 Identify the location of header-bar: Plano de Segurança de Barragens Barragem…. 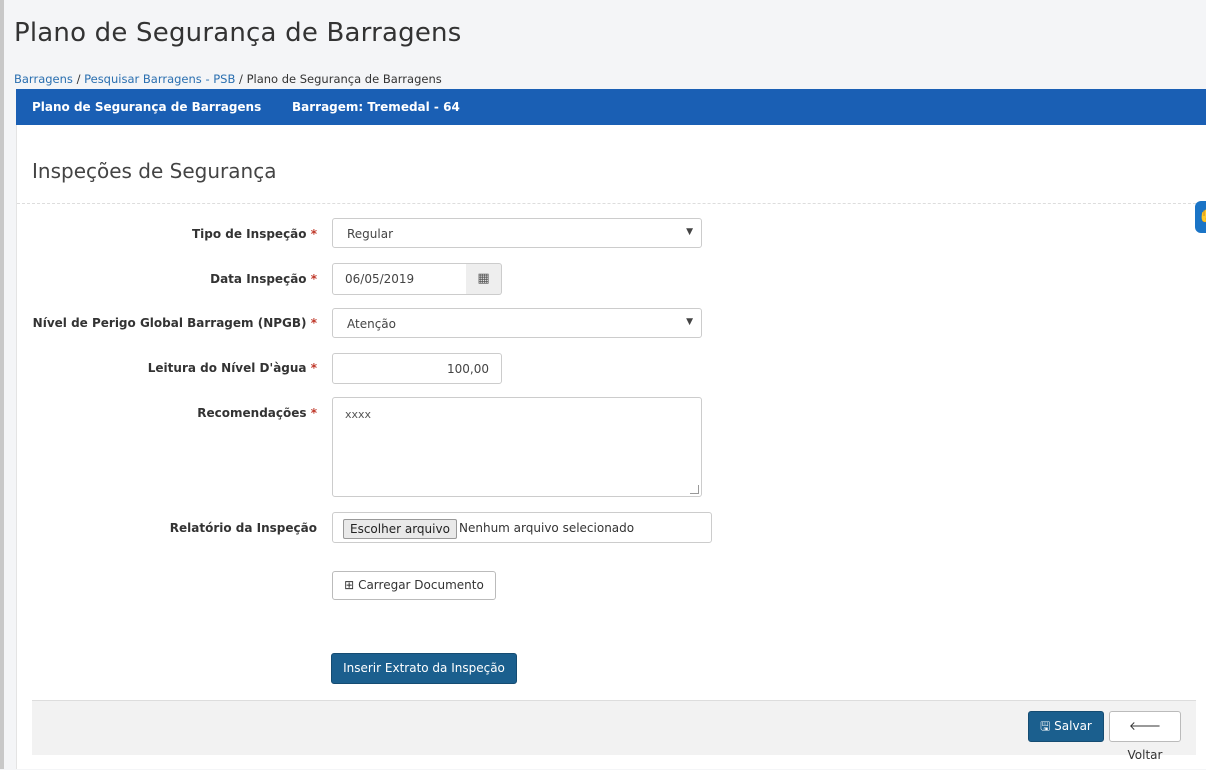
(611, 107).